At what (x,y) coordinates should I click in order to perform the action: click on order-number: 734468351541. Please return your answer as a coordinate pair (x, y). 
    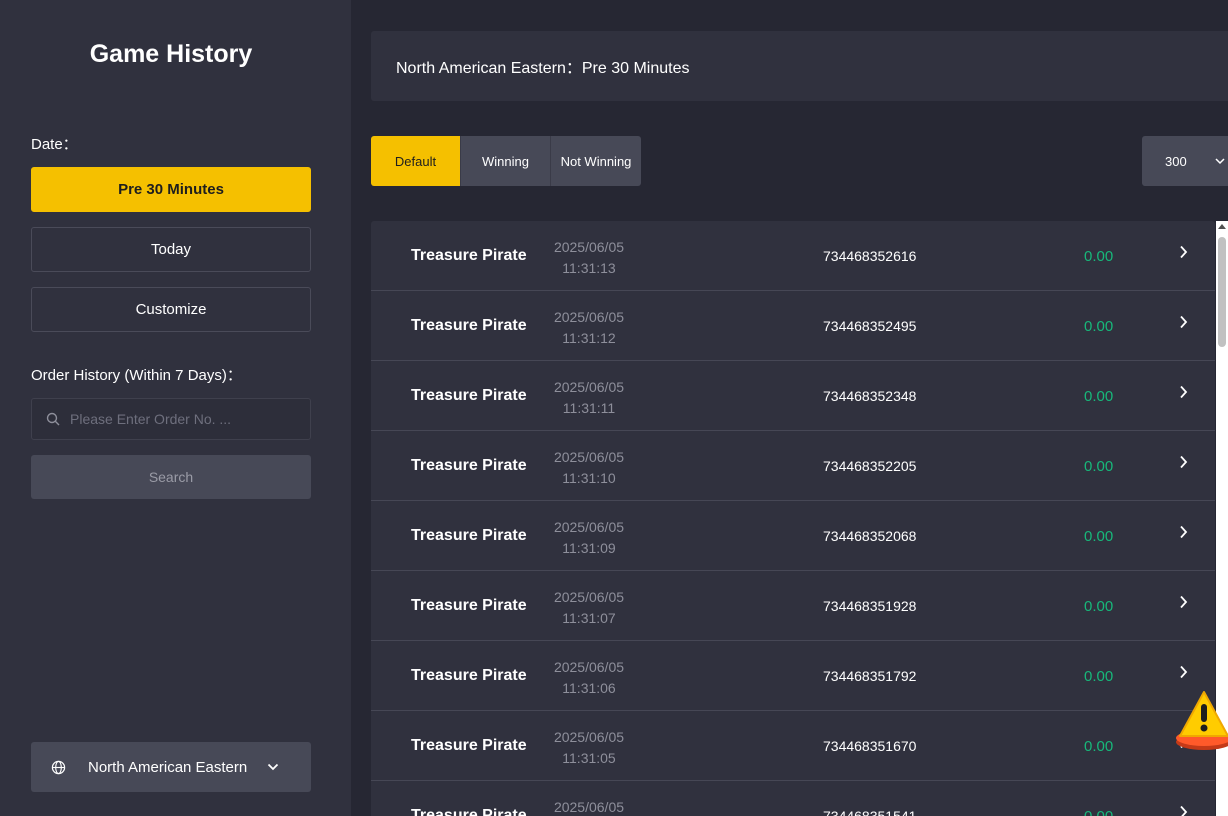
    Looking at the image, I should click on (870, 812).